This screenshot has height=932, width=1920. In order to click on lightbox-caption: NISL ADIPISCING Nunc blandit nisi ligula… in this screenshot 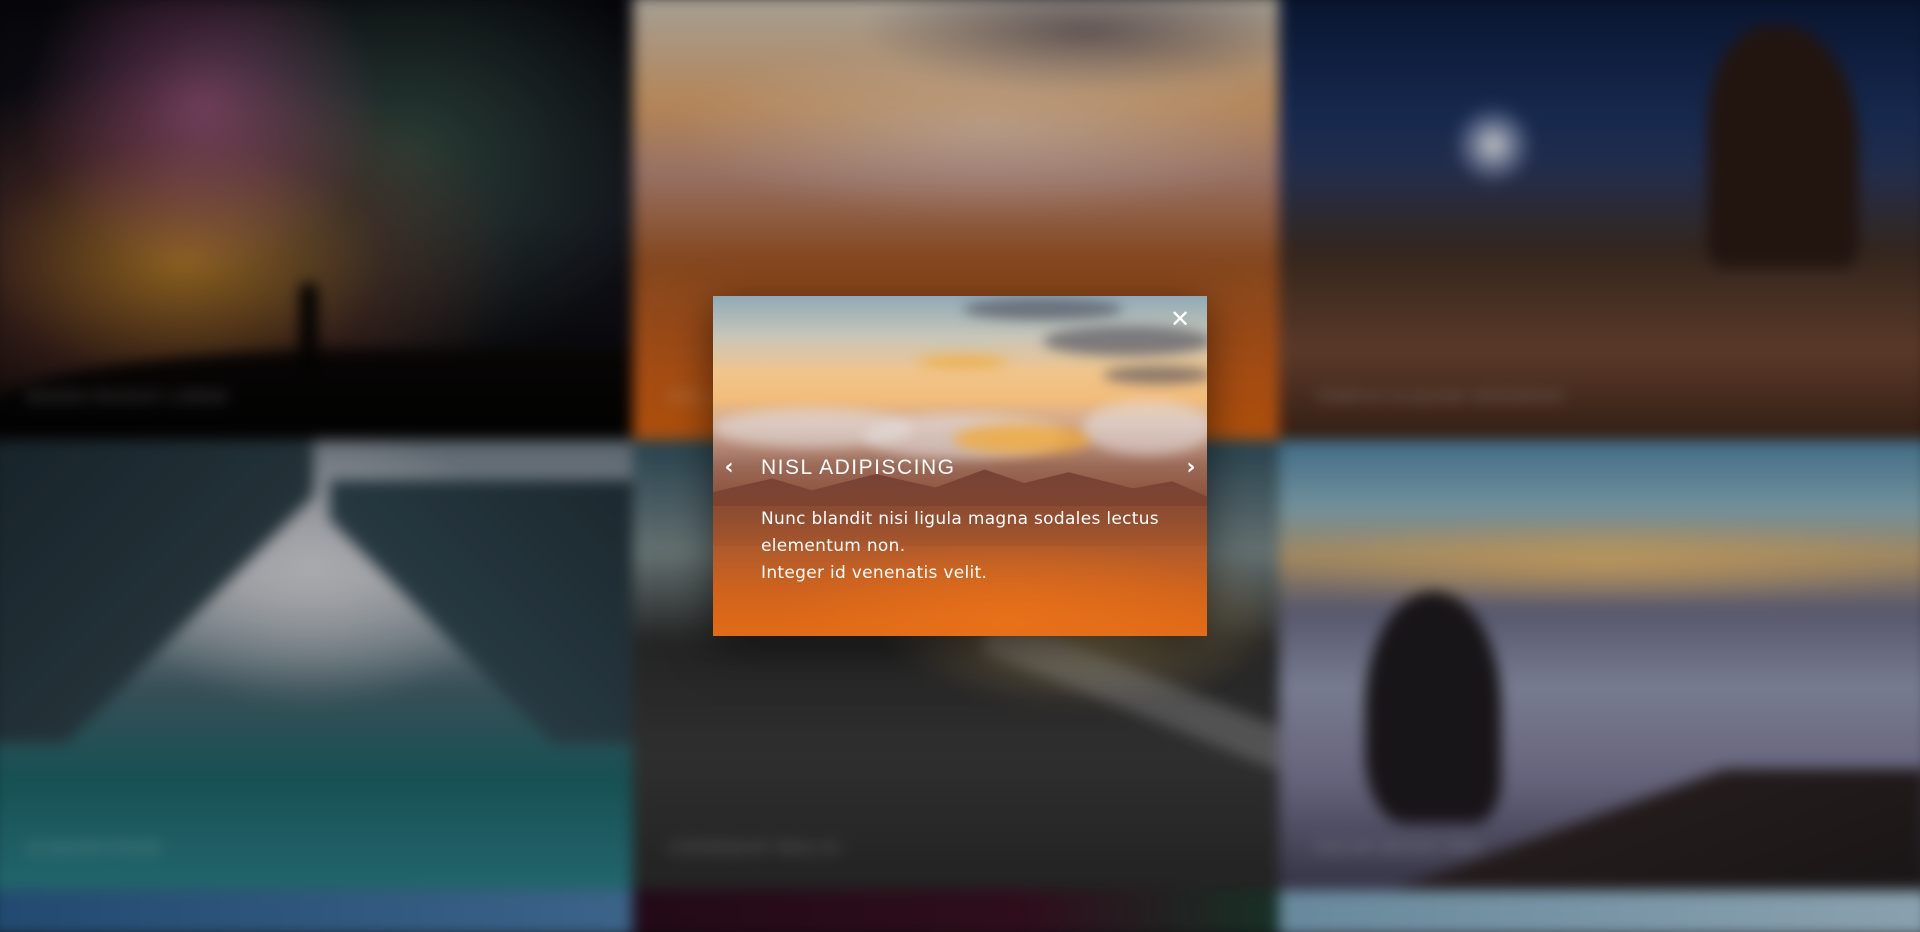, I will do `click(971, 521)`.